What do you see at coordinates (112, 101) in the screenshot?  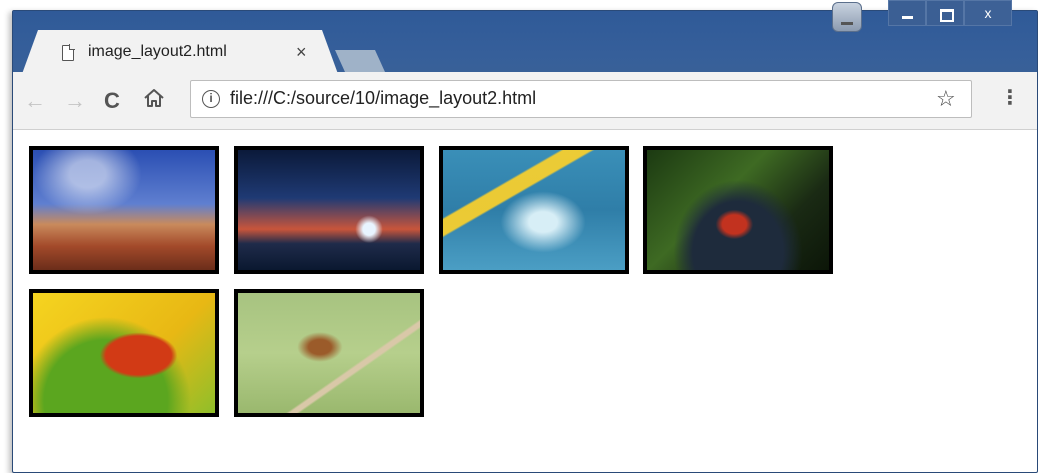 I see `reload-icon: C` at bounding box center [112, 101].